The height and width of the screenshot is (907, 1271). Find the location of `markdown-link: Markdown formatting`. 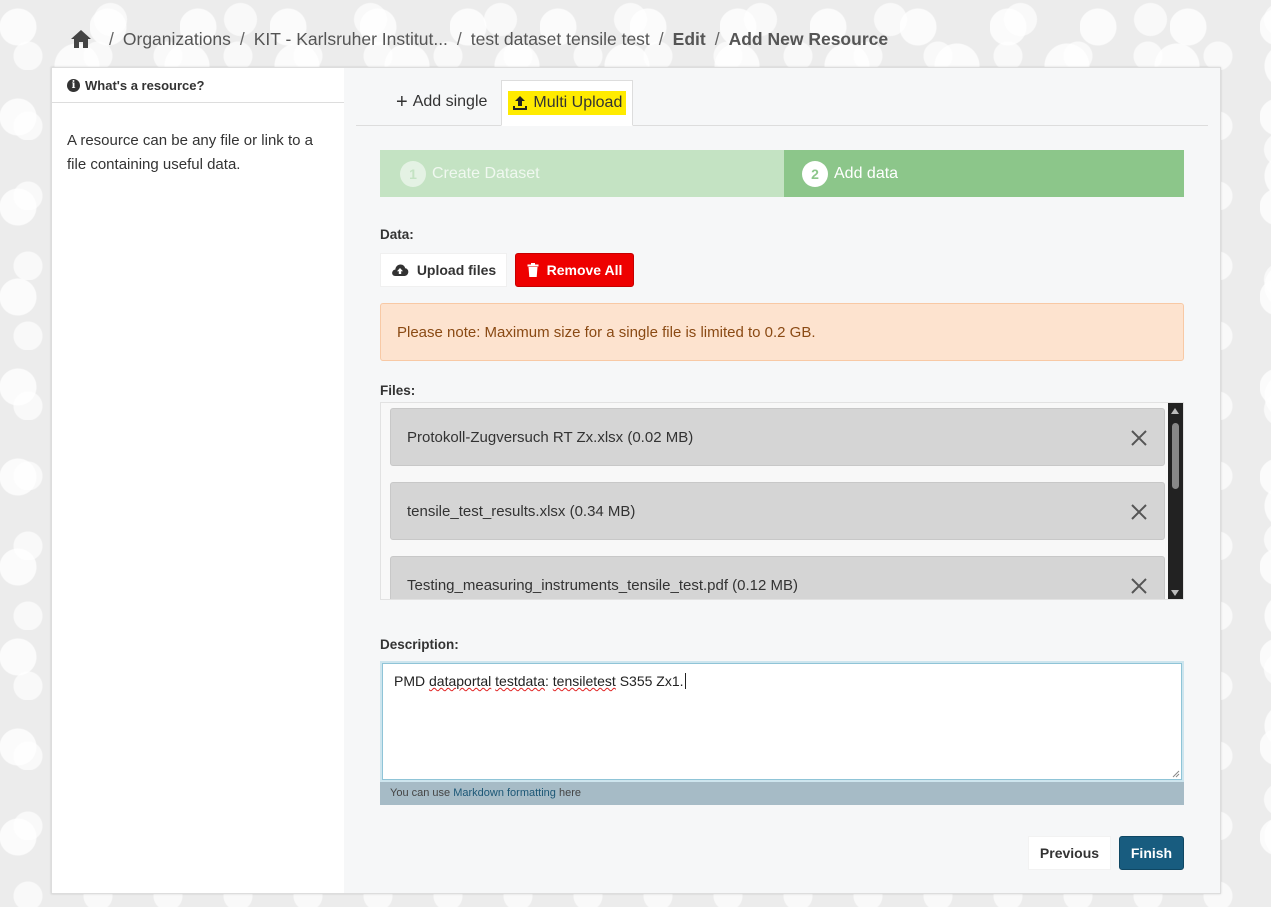

markdown-link: Markdown formatting is located at coordinates (504, 793).